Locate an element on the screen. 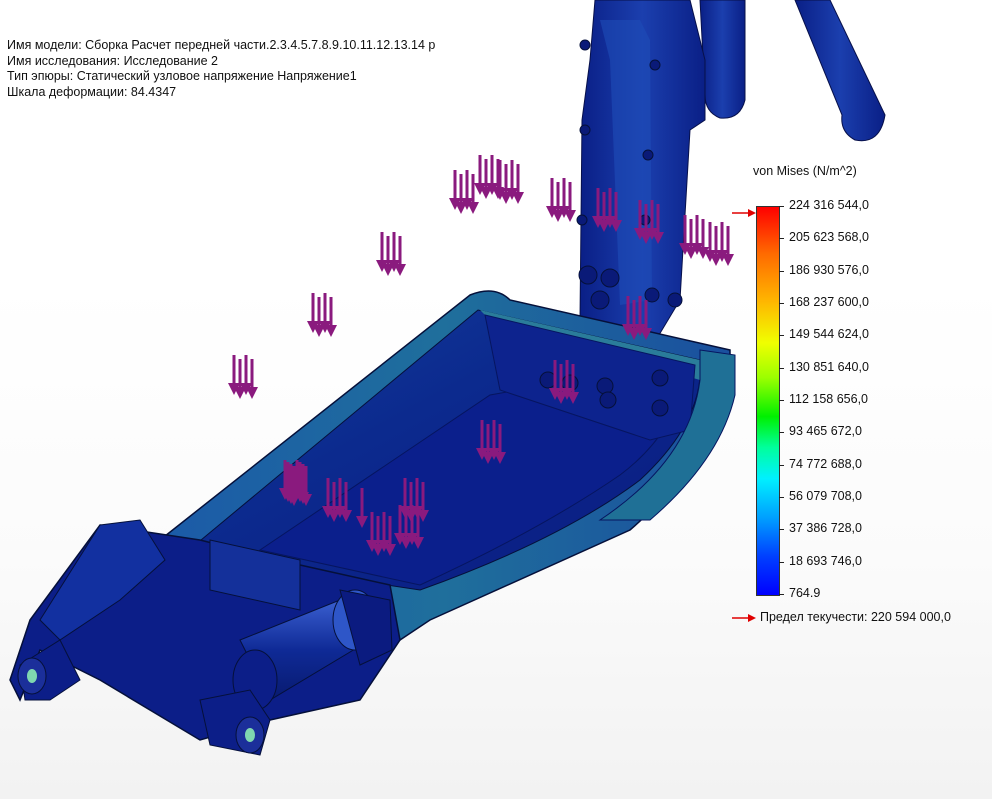 The image size is (992, 804). max-marker-arrow-icon is located at coordinates (744, 213).